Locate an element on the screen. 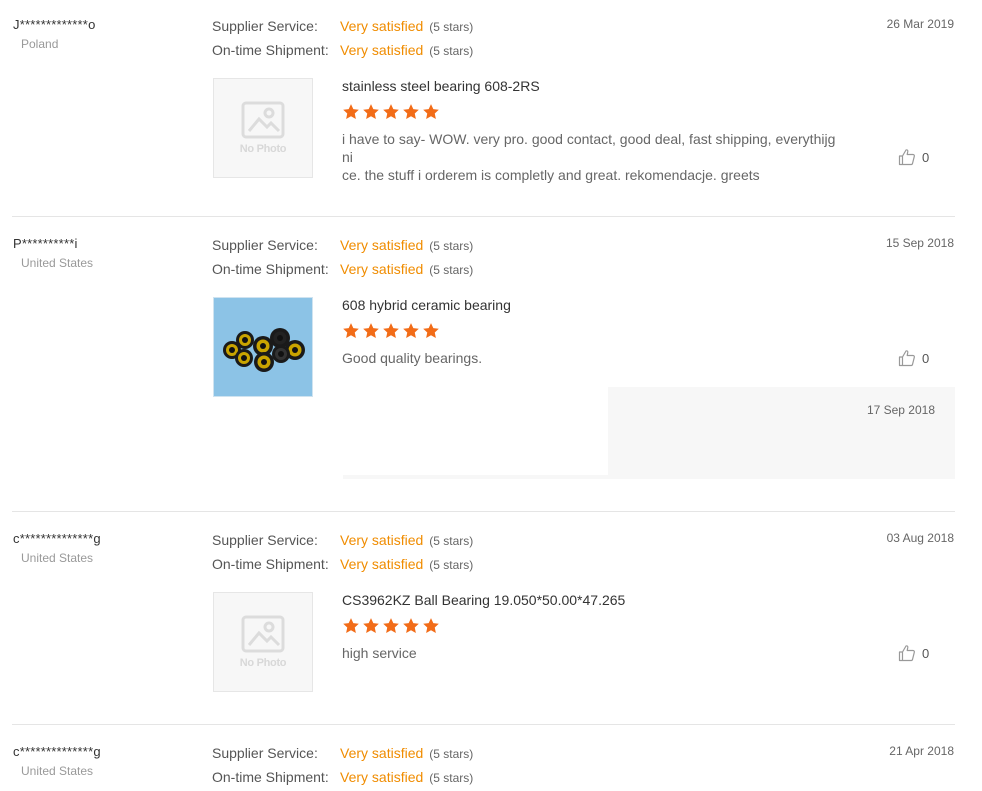  bearing-photo-image is located at coordinates (263, 347).